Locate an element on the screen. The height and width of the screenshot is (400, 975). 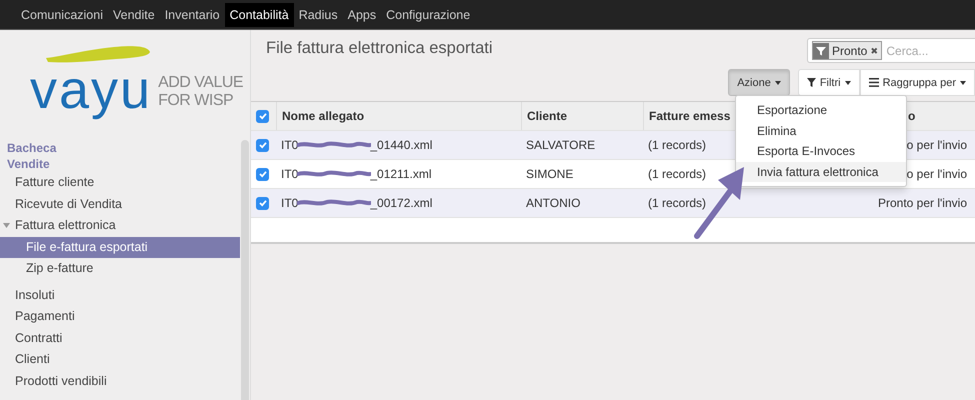
facet-remove: ✖ is located at coordinates (876, 51).